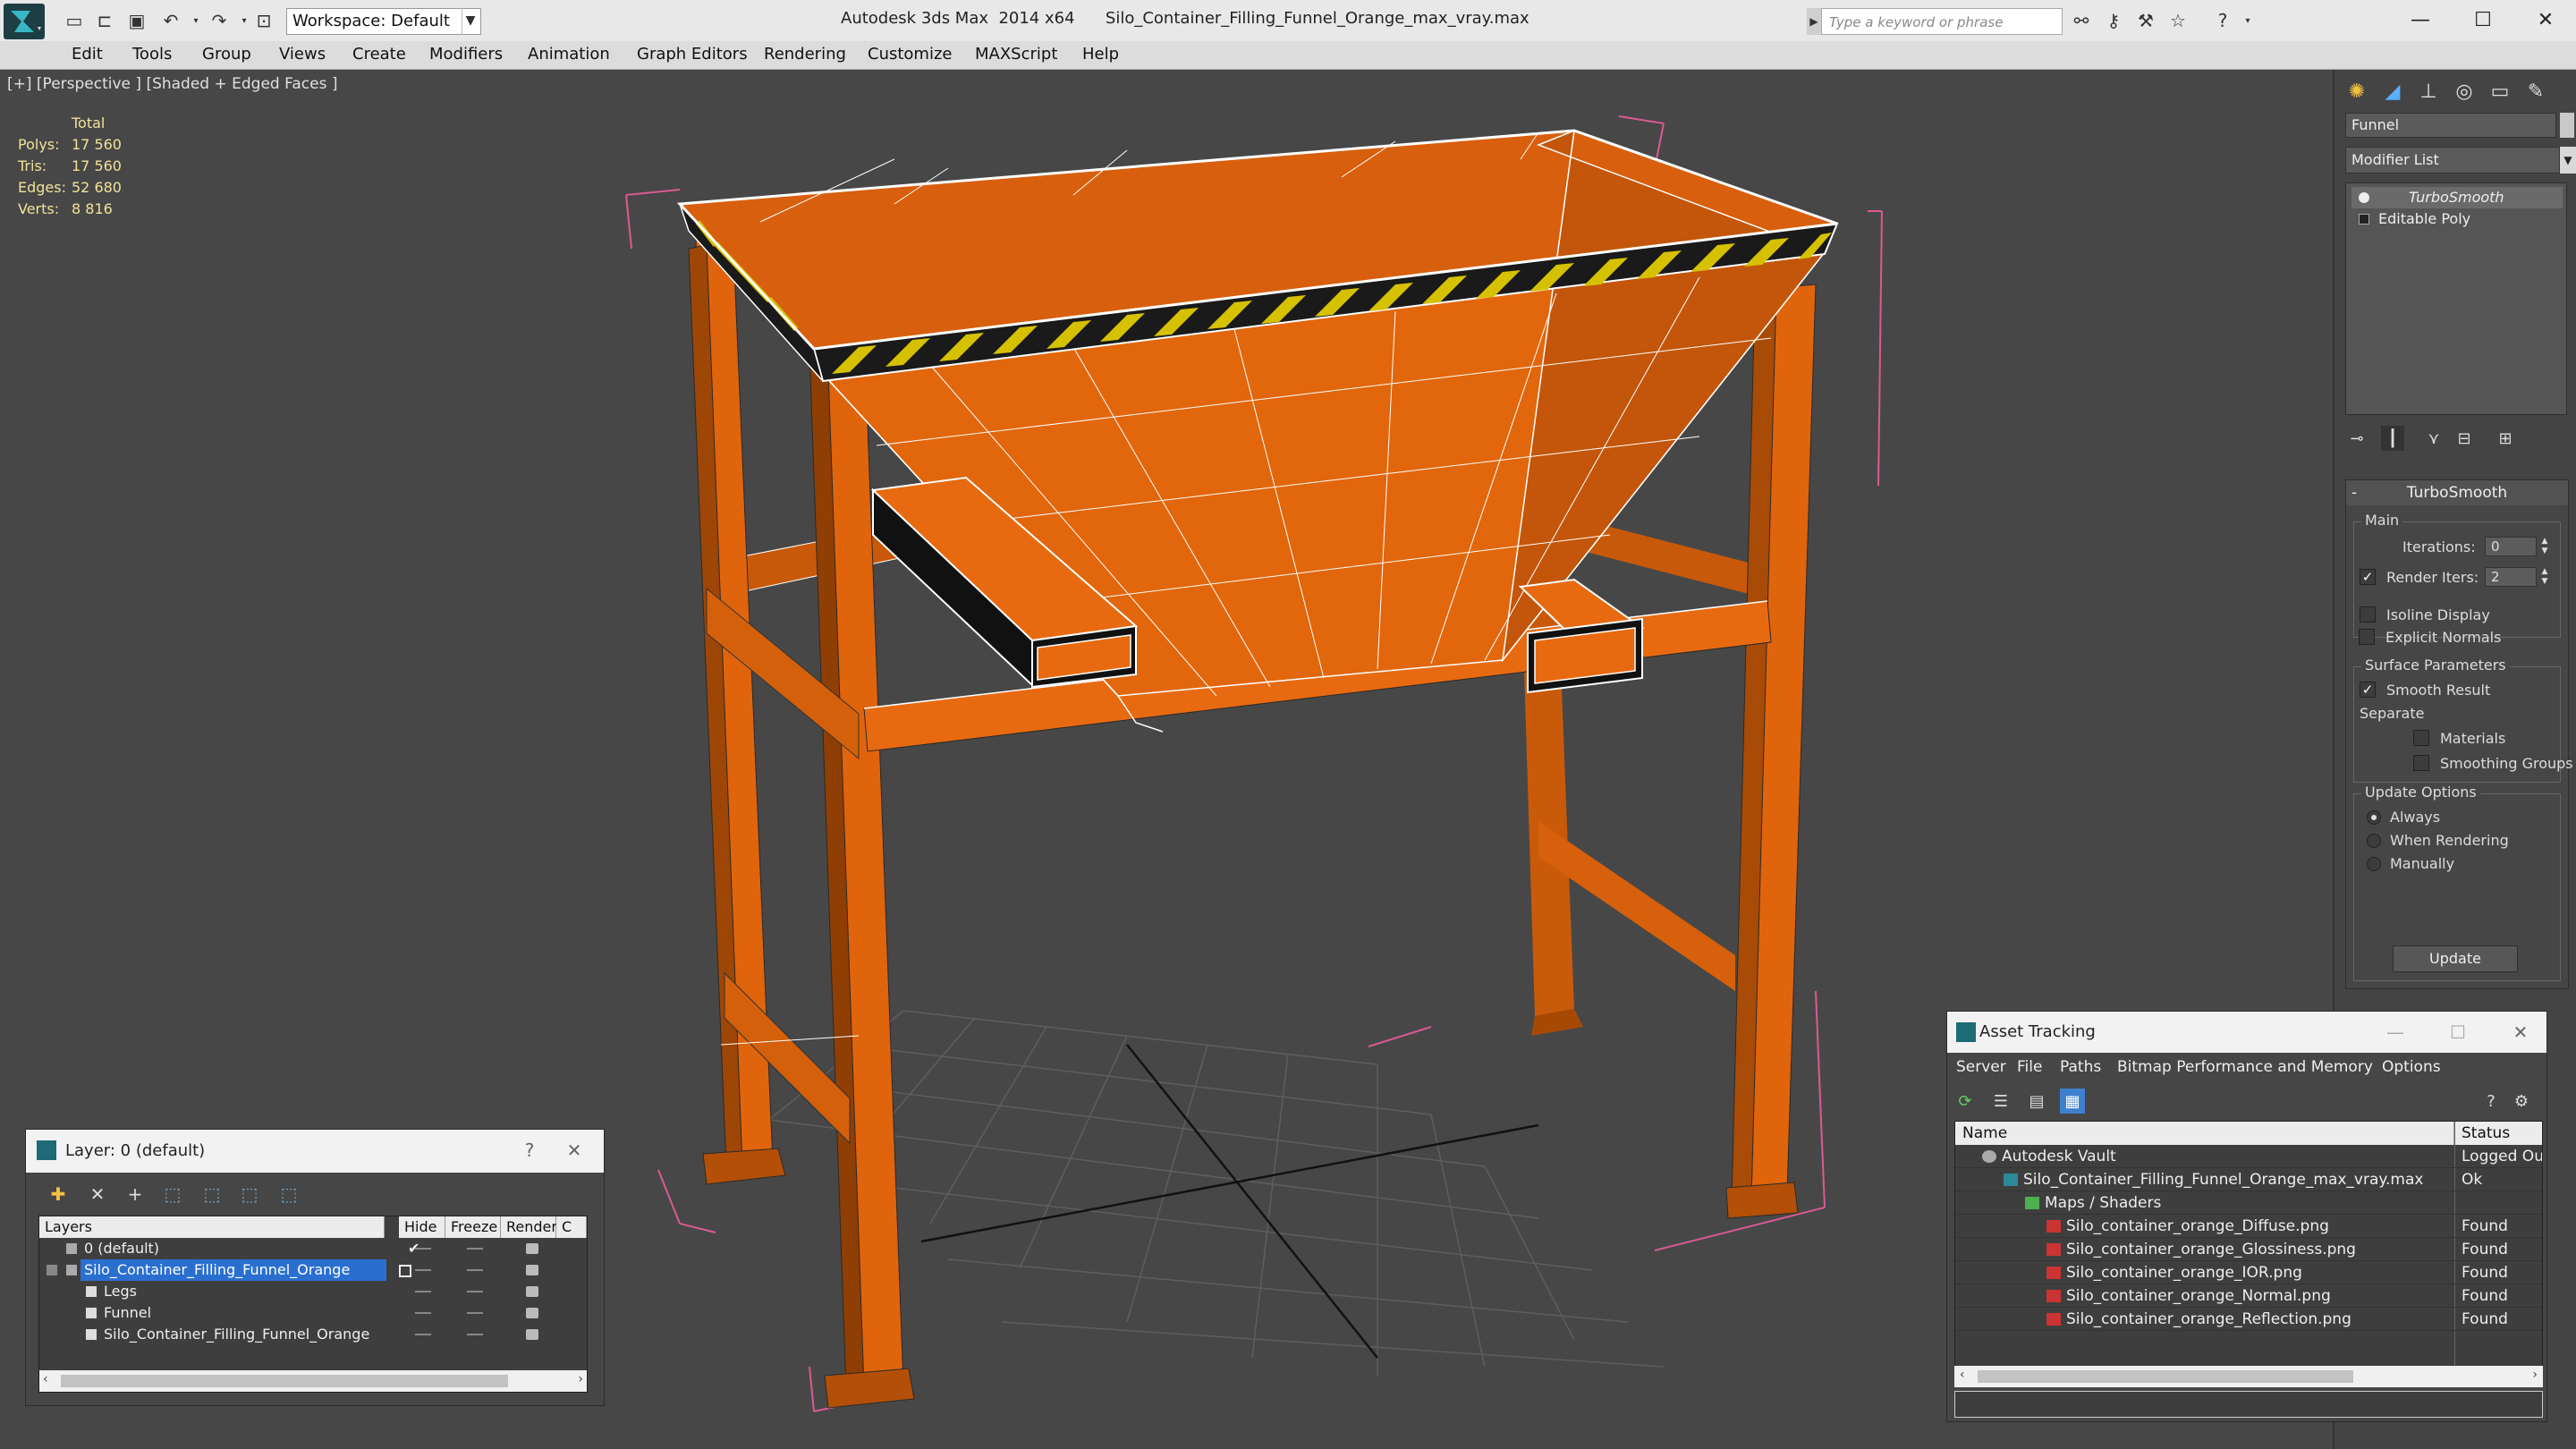  I want to click on highlight-selected-icon: ⬚, so click(212, 1194).